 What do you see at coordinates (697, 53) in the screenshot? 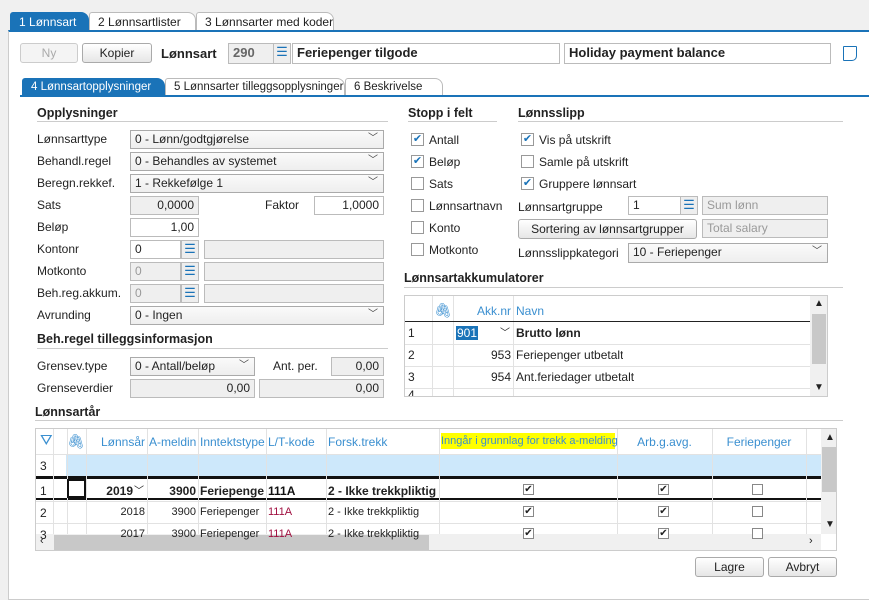
I see `lonnsart-name-en-input: Holiday payment balance` at bounding box center [697, 53].